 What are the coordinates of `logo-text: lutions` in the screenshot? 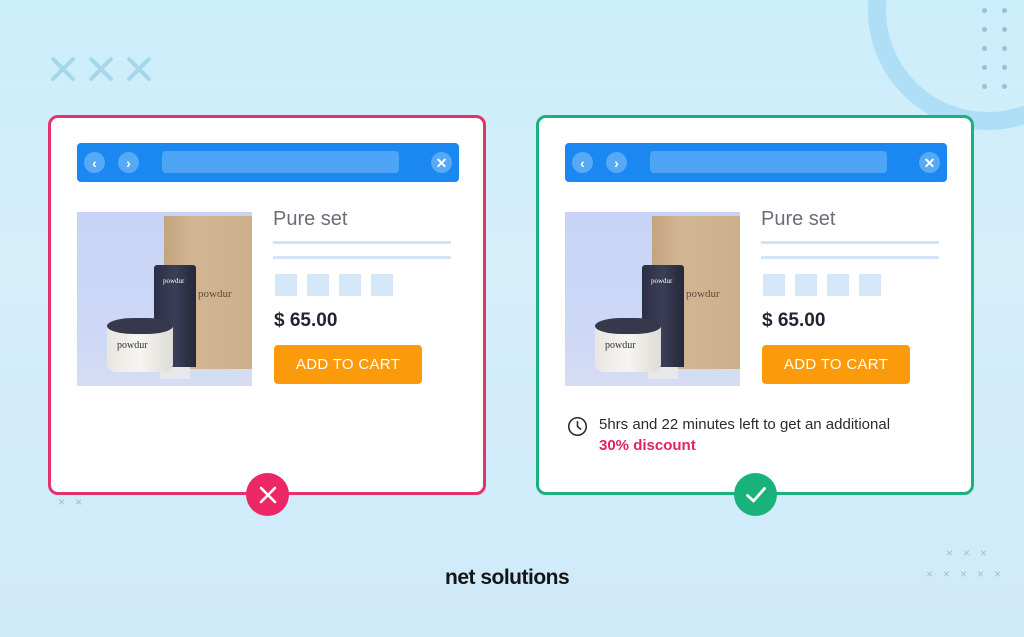 It's located at (536, 577).